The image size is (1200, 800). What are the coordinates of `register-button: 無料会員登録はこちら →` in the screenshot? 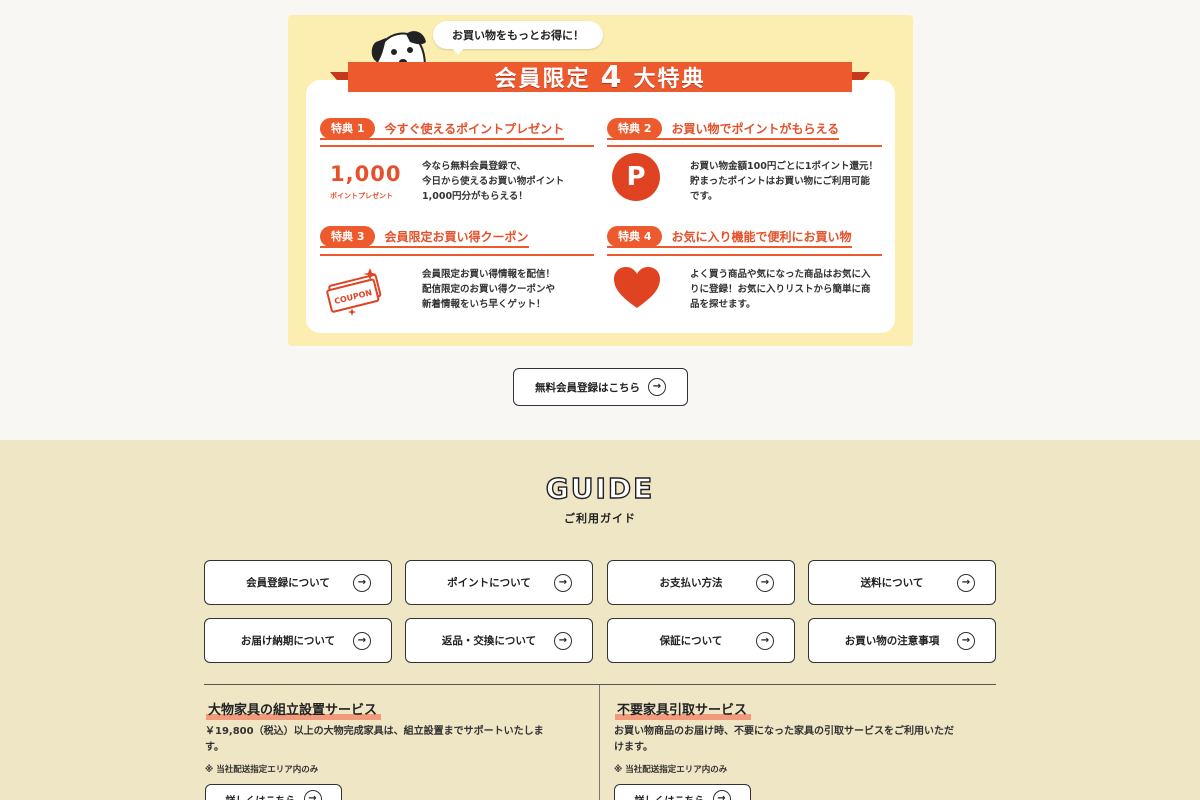 It's located at (600, 387).